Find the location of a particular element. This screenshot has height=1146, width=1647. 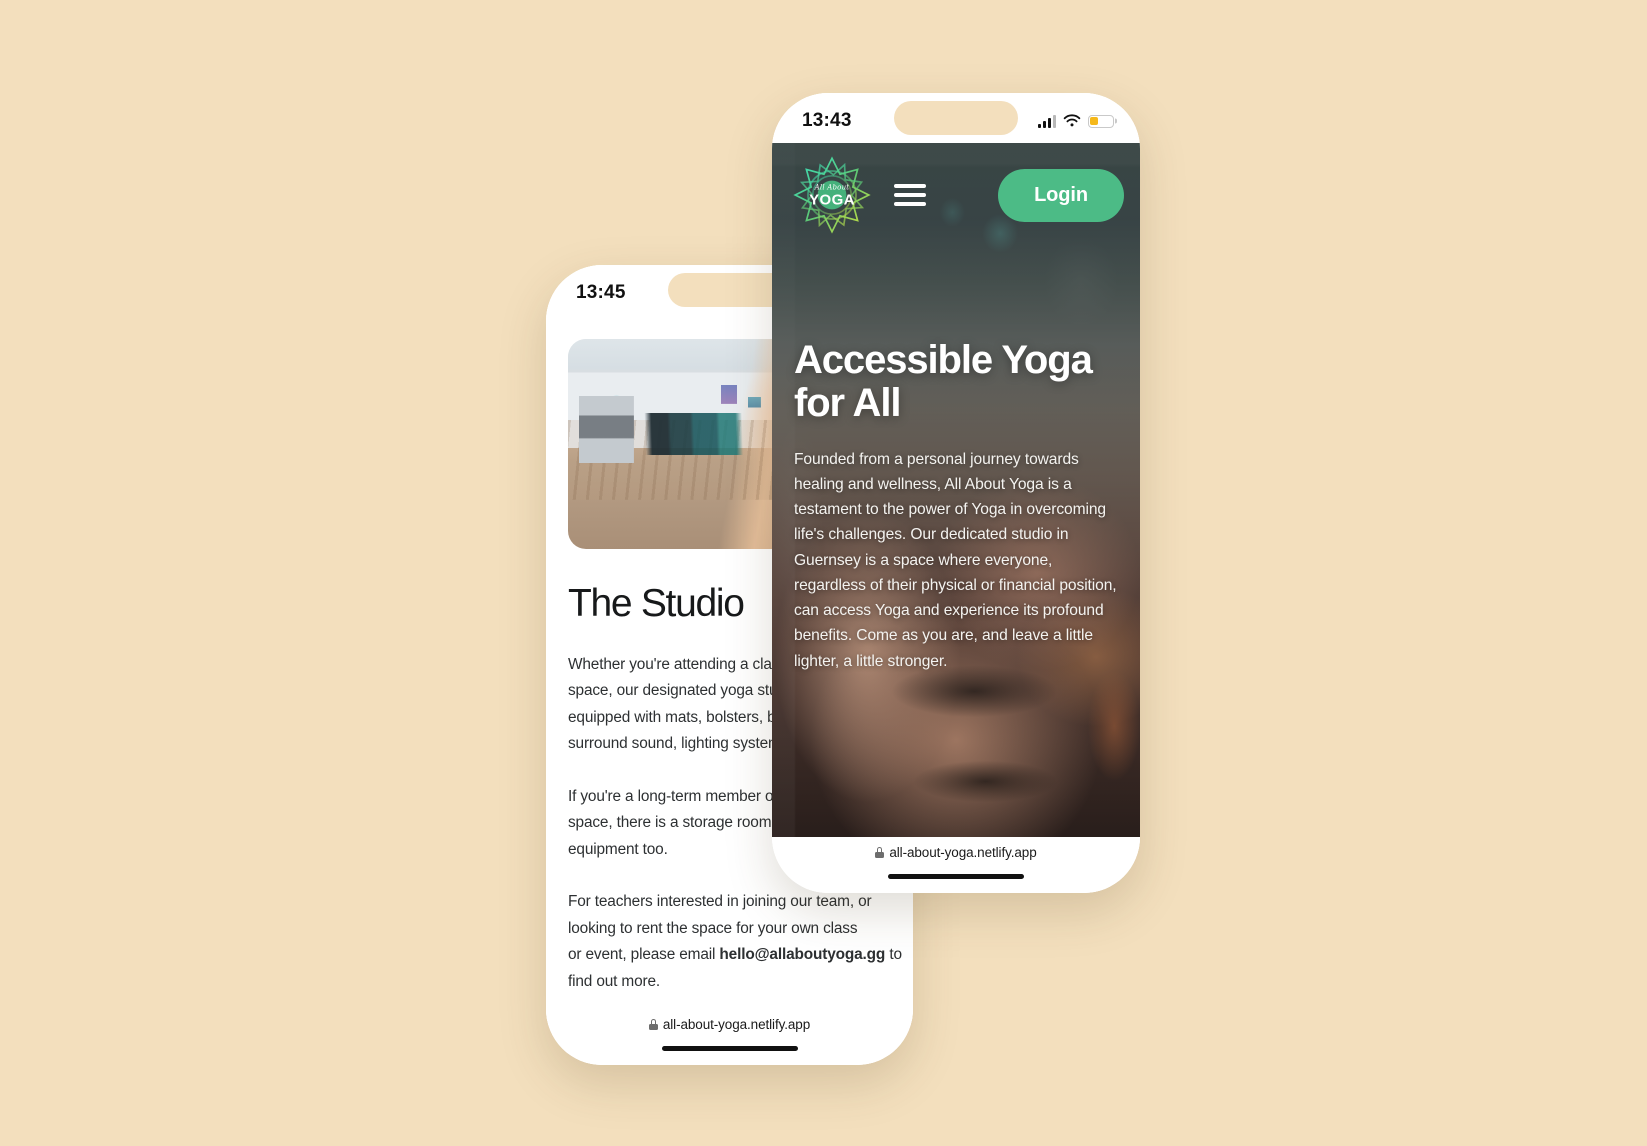

dynamic-island is located at coordinates (956, 118).